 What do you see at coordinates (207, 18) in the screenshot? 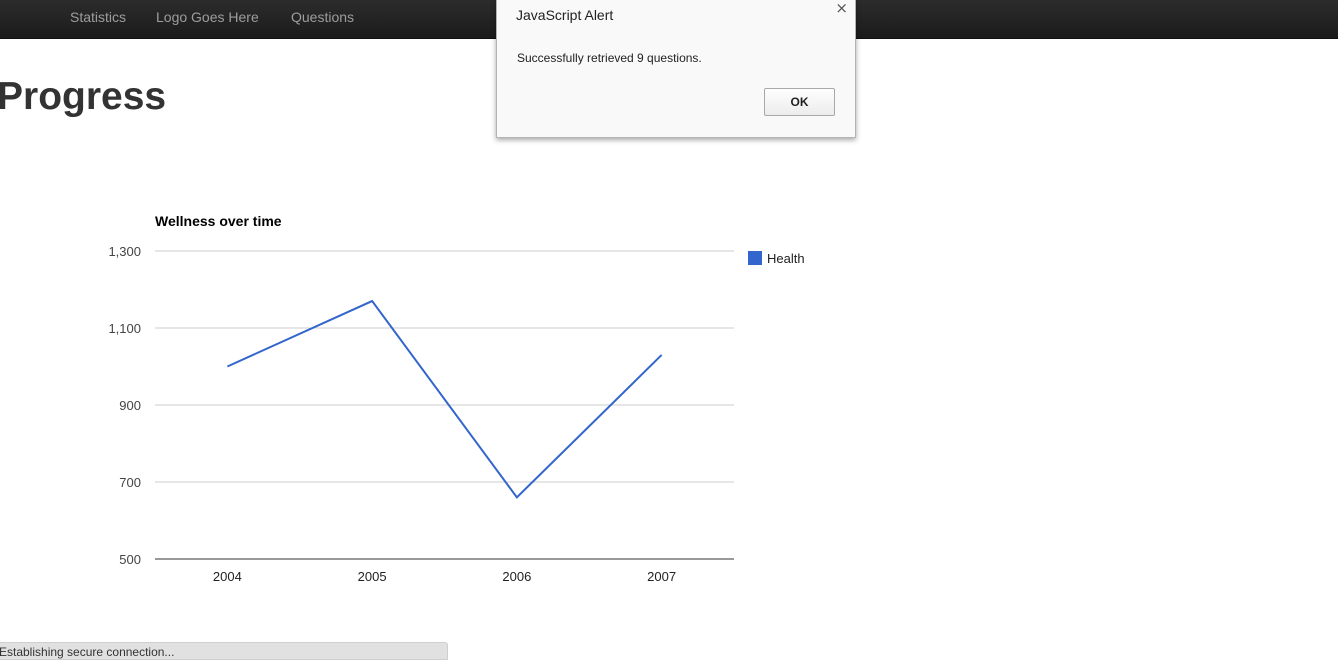
I see `nav-link-logo: Logo Goes Here` at bounding box center [207, 18].